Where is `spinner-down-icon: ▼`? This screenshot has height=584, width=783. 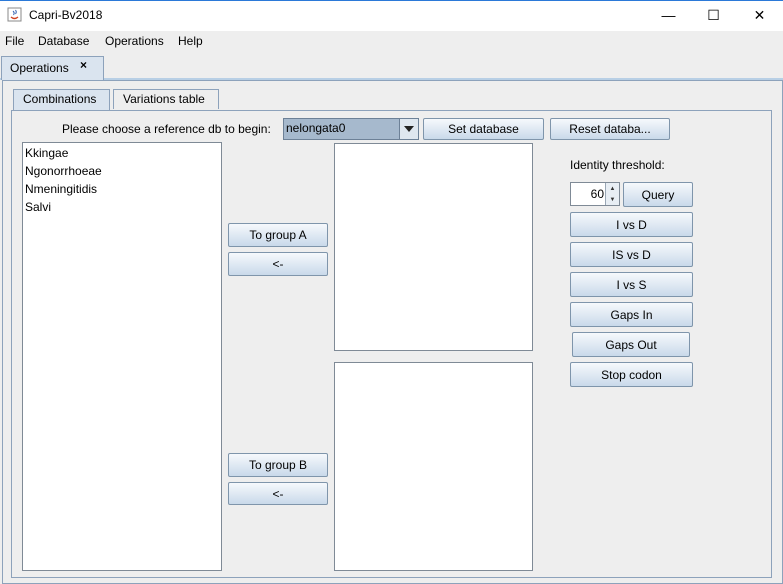
spinner-down-icon: ▼ is located at coordinates (612, 199).